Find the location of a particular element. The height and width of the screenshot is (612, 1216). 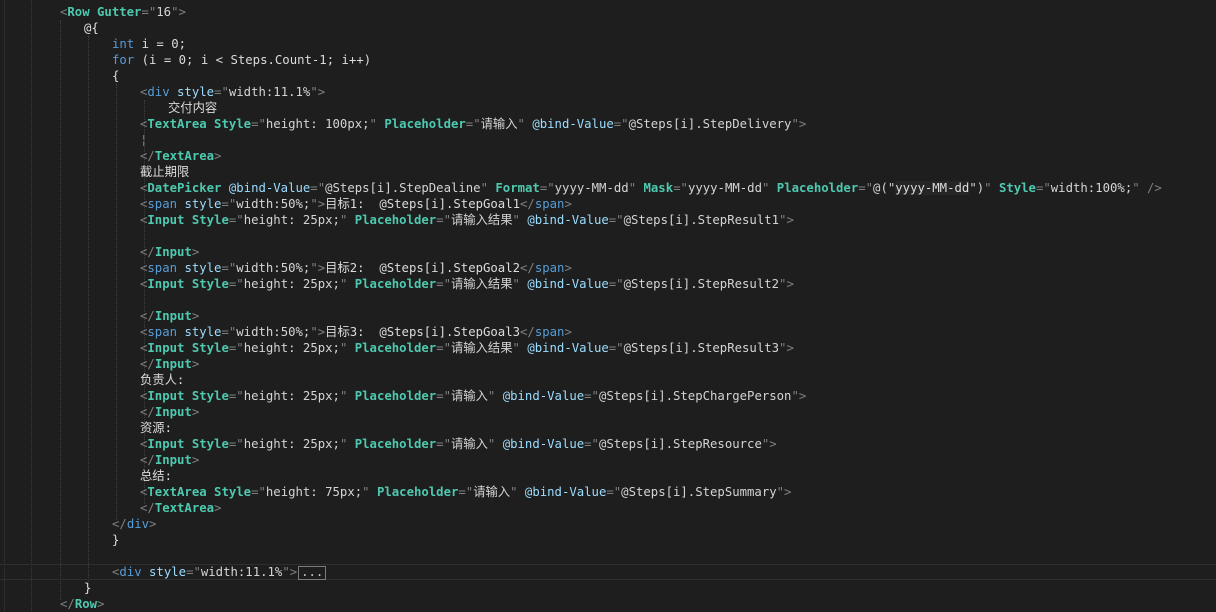

code-line: <Row Gutter="16"> is located at coordinates (608, 12).